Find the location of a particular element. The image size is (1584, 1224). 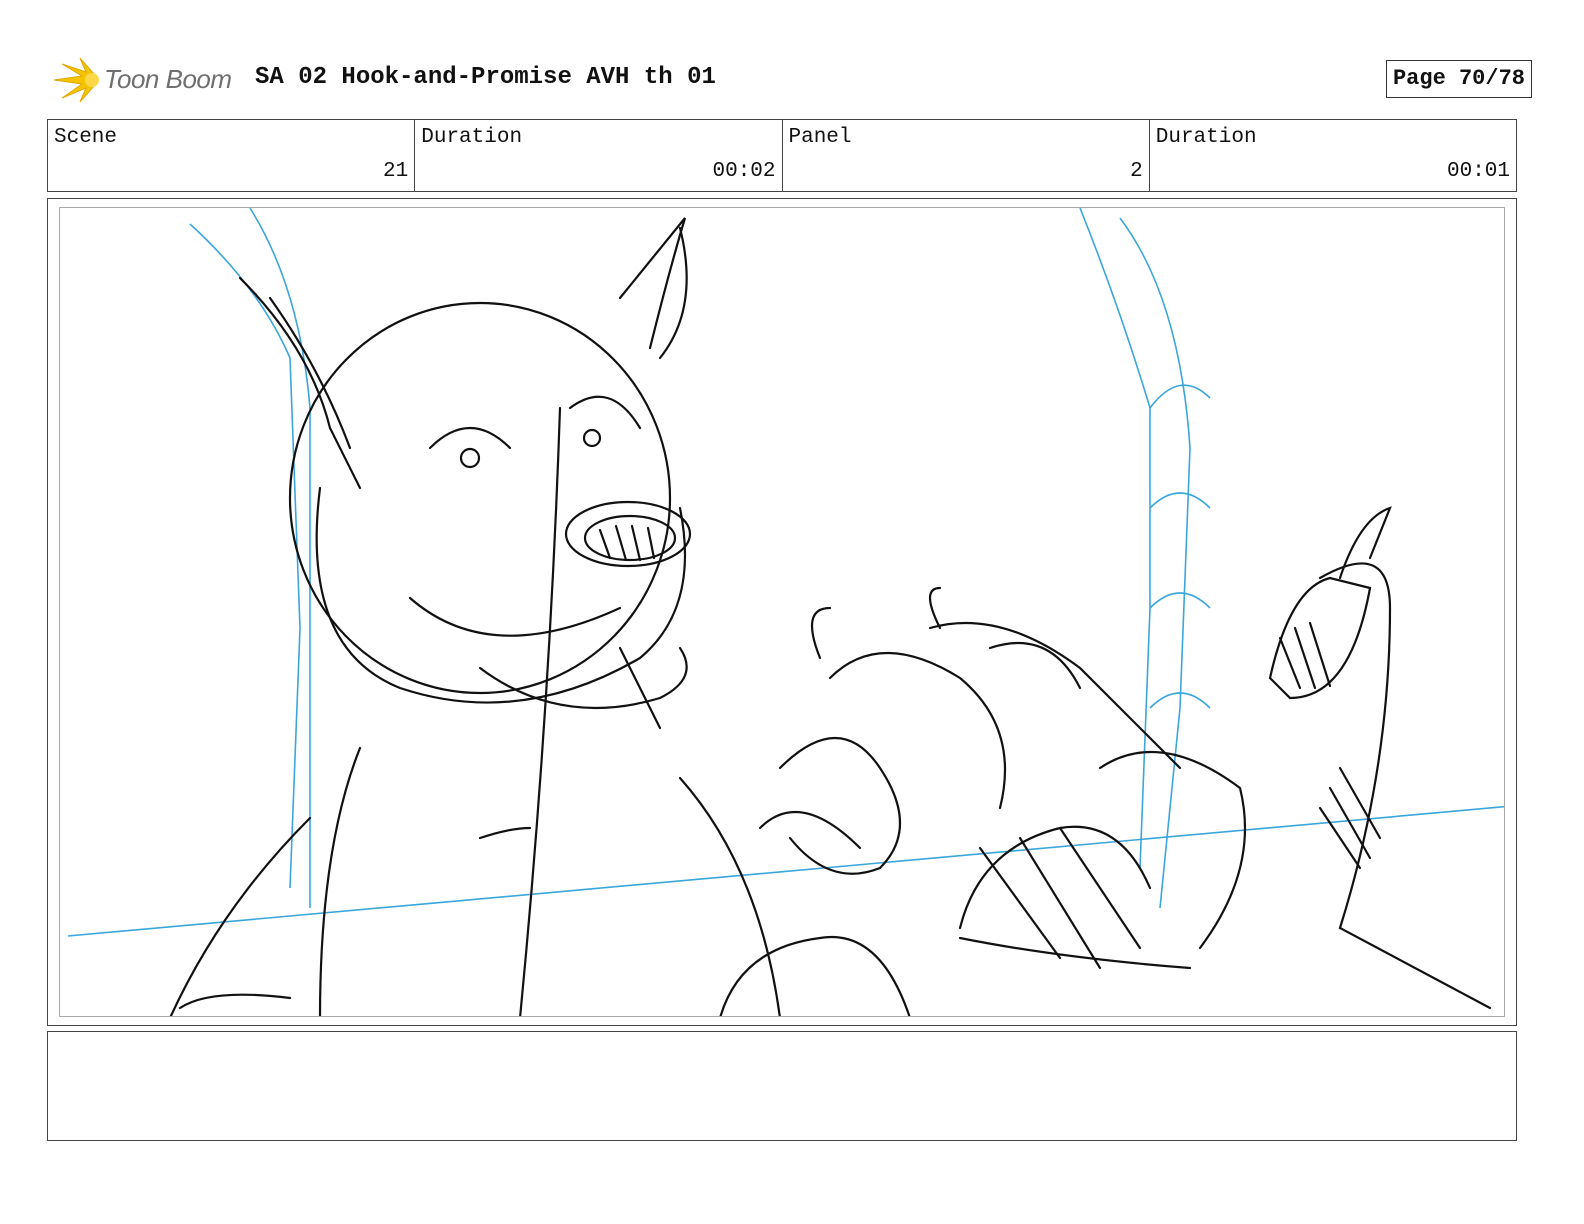

flame-icon is located at coordinates (76, 80).